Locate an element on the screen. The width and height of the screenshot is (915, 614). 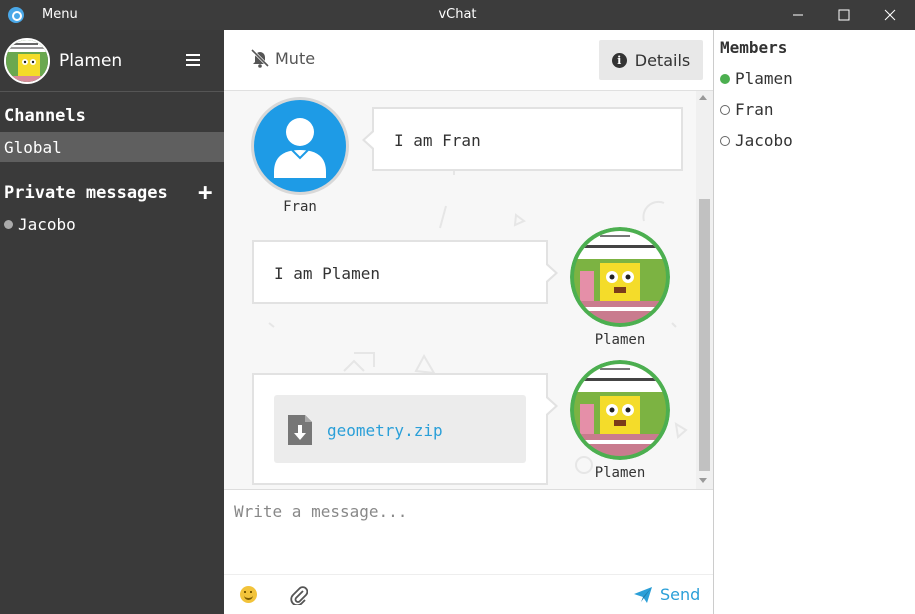
details-button: i Details is located at coordinates (651, 60).